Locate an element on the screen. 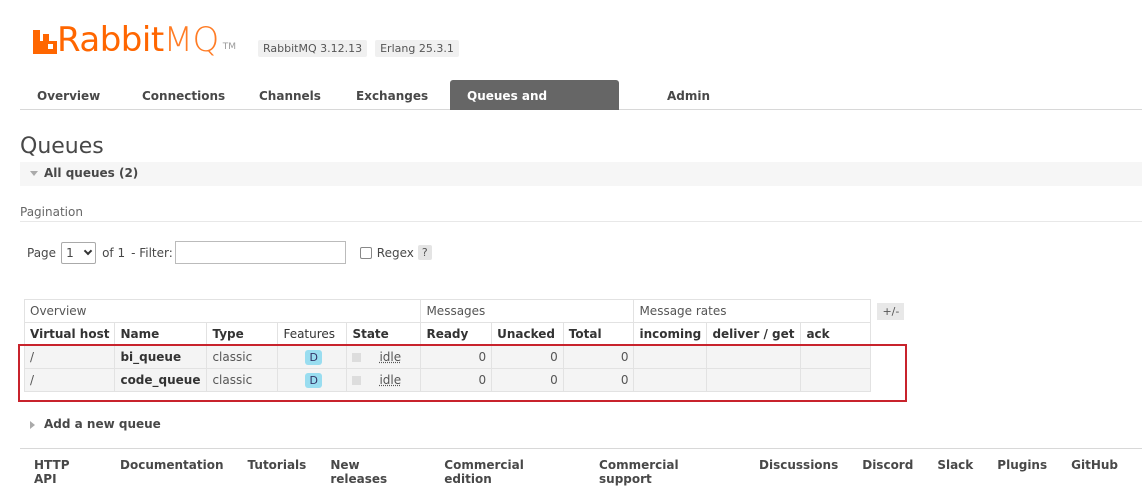 The height and width of the screenshot is (499, 1142). page-of-label: of 1 is located at coordinates (114, 252).